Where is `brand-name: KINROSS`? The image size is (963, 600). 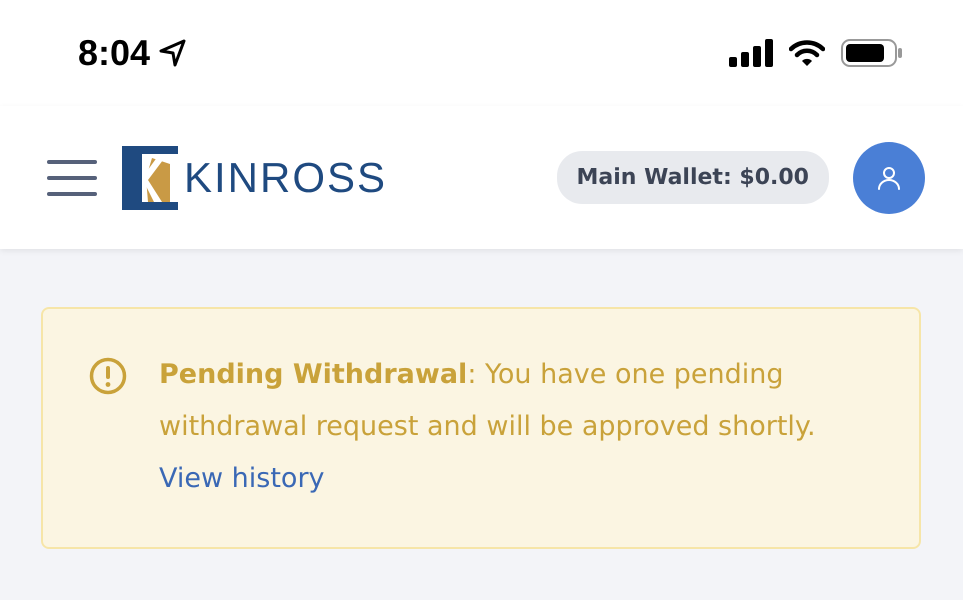
brand-name: KINROSS is located at coordinates (286, 178).